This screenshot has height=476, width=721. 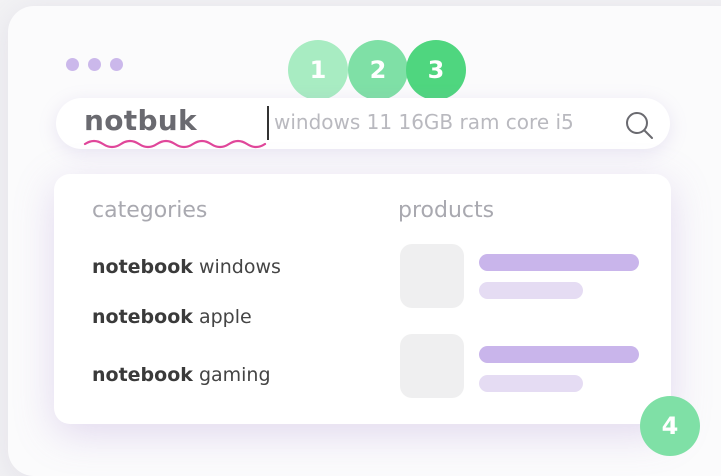 I want to click on category-item-rest: gaming, so click(x=231, y=375).